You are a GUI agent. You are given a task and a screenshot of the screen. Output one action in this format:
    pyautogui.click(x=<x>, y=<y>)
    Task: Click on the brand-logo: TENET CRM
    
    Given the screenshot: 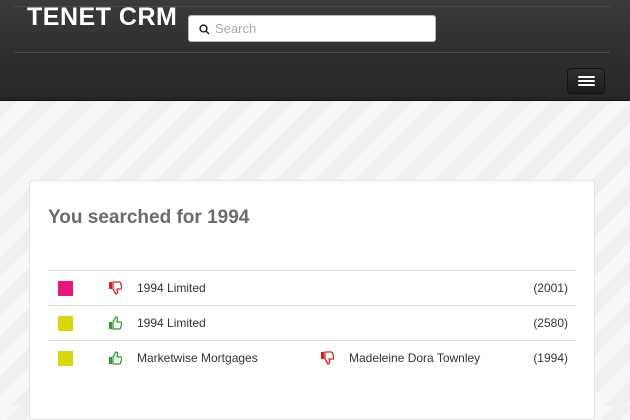 What is the action you would take?
    pyautogui.click(x=102, y=17)
    